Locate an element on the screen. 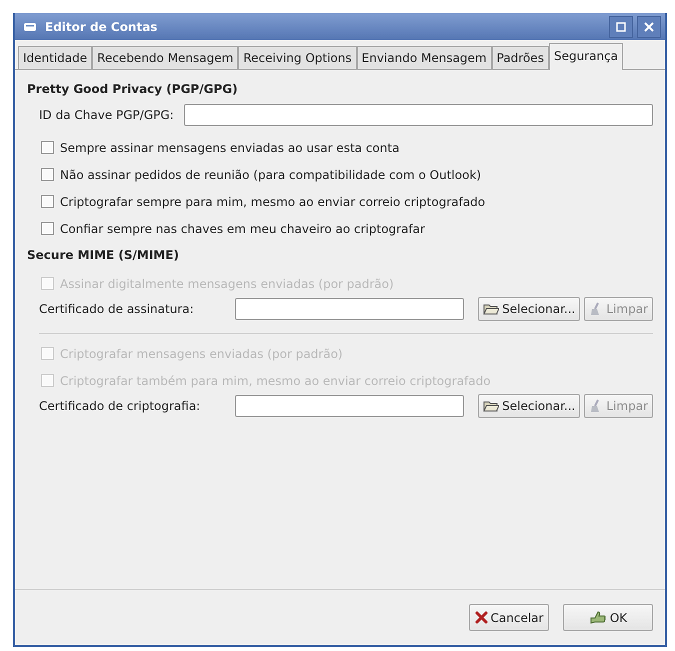 This screenshot has height=651, width=675. ok-button: OK is located at coordinates (608, 617).